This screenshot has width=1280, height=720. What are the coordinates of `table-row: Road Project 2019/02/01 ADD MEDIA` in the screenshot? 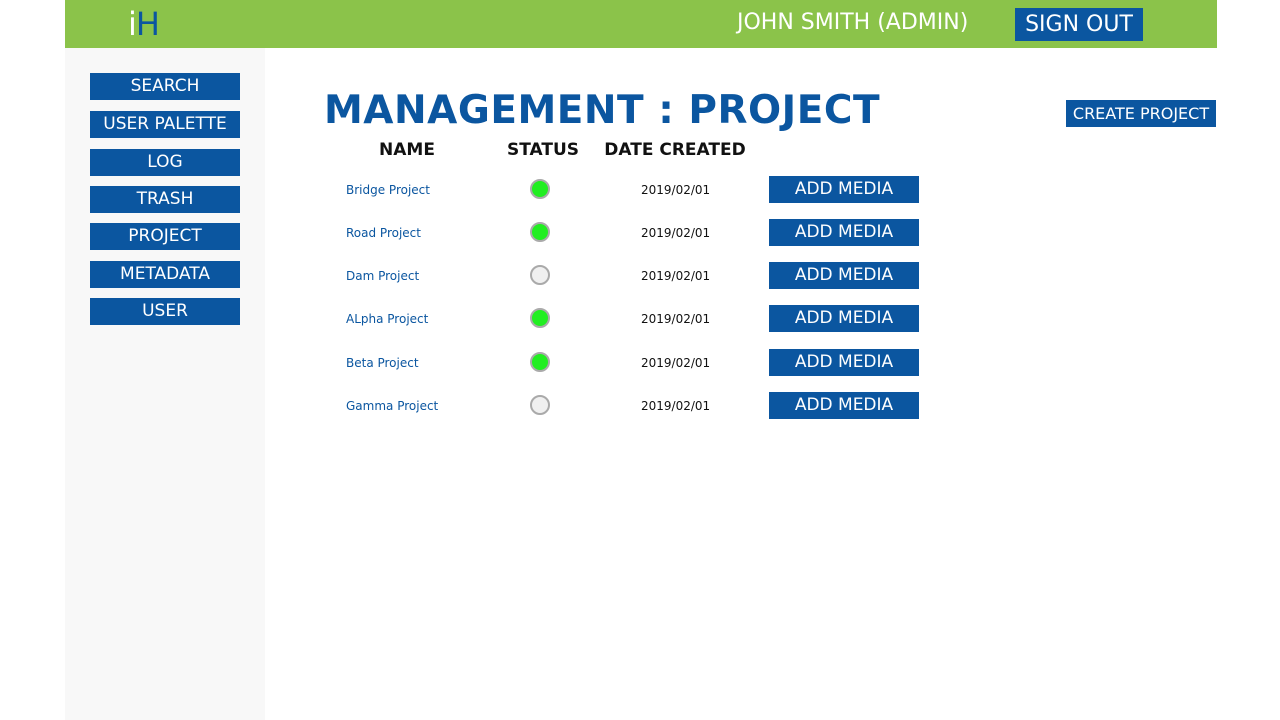 It's located at (655, 232).